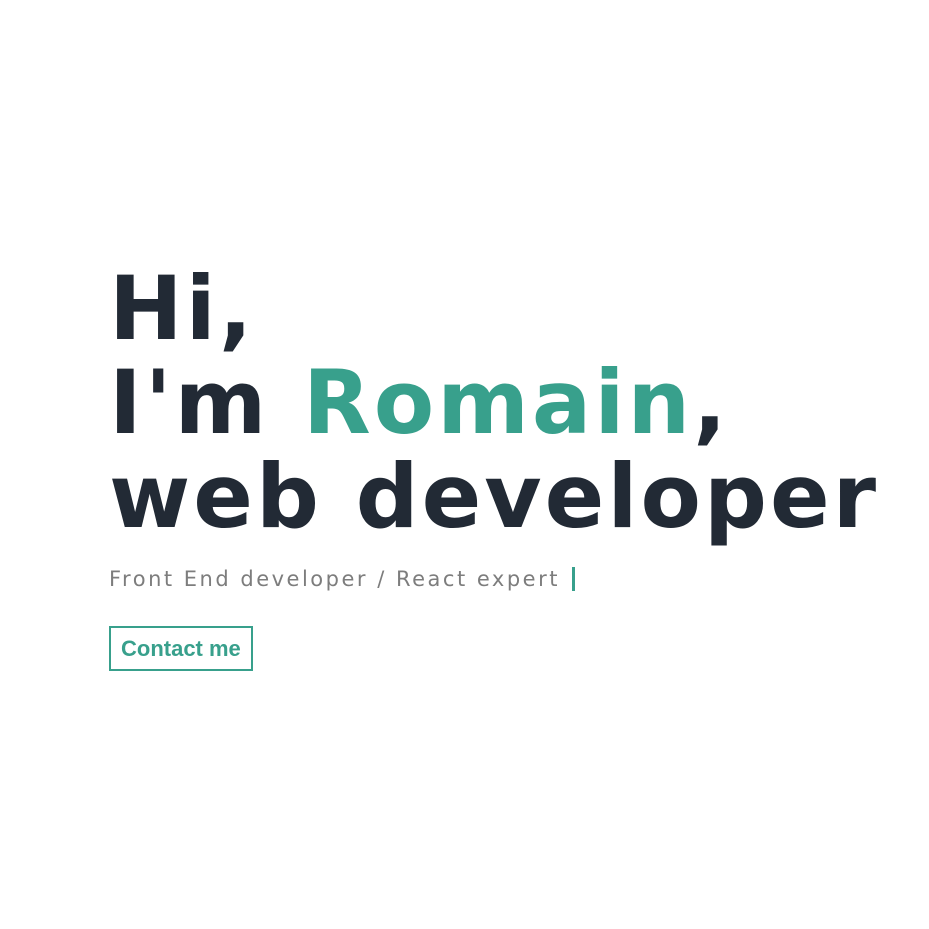 This screenshot has height=929, width=929. What do you see at coordinates (181, 648) in the screenshot?
I see `contact-button: Contact me` at bounding box center [181, 648].